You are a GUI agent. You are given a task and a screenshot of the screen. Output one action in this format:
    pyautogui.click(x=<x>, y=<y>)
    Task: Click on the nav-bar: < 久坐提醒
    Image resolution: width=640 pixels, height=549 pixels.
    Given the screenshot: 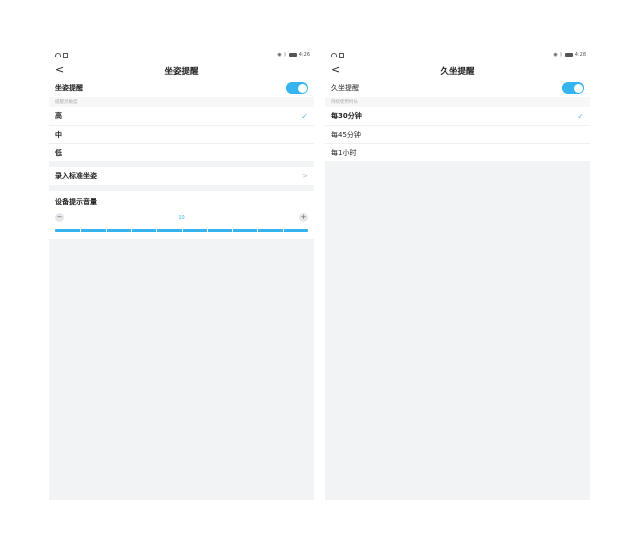 What is the action you would take?
    pyautogui.click(x=457, y=70)
    